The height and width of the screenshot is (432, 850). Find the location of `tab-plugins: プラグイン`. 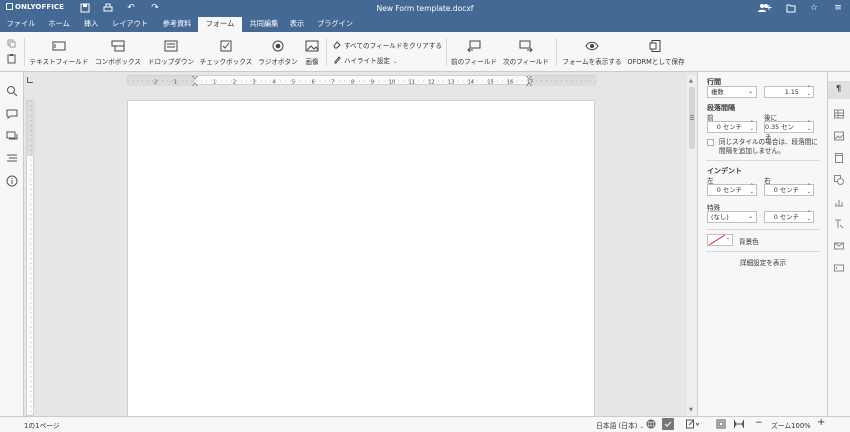

tab-plugins: プラグイン is located at coordinates (335, 24).